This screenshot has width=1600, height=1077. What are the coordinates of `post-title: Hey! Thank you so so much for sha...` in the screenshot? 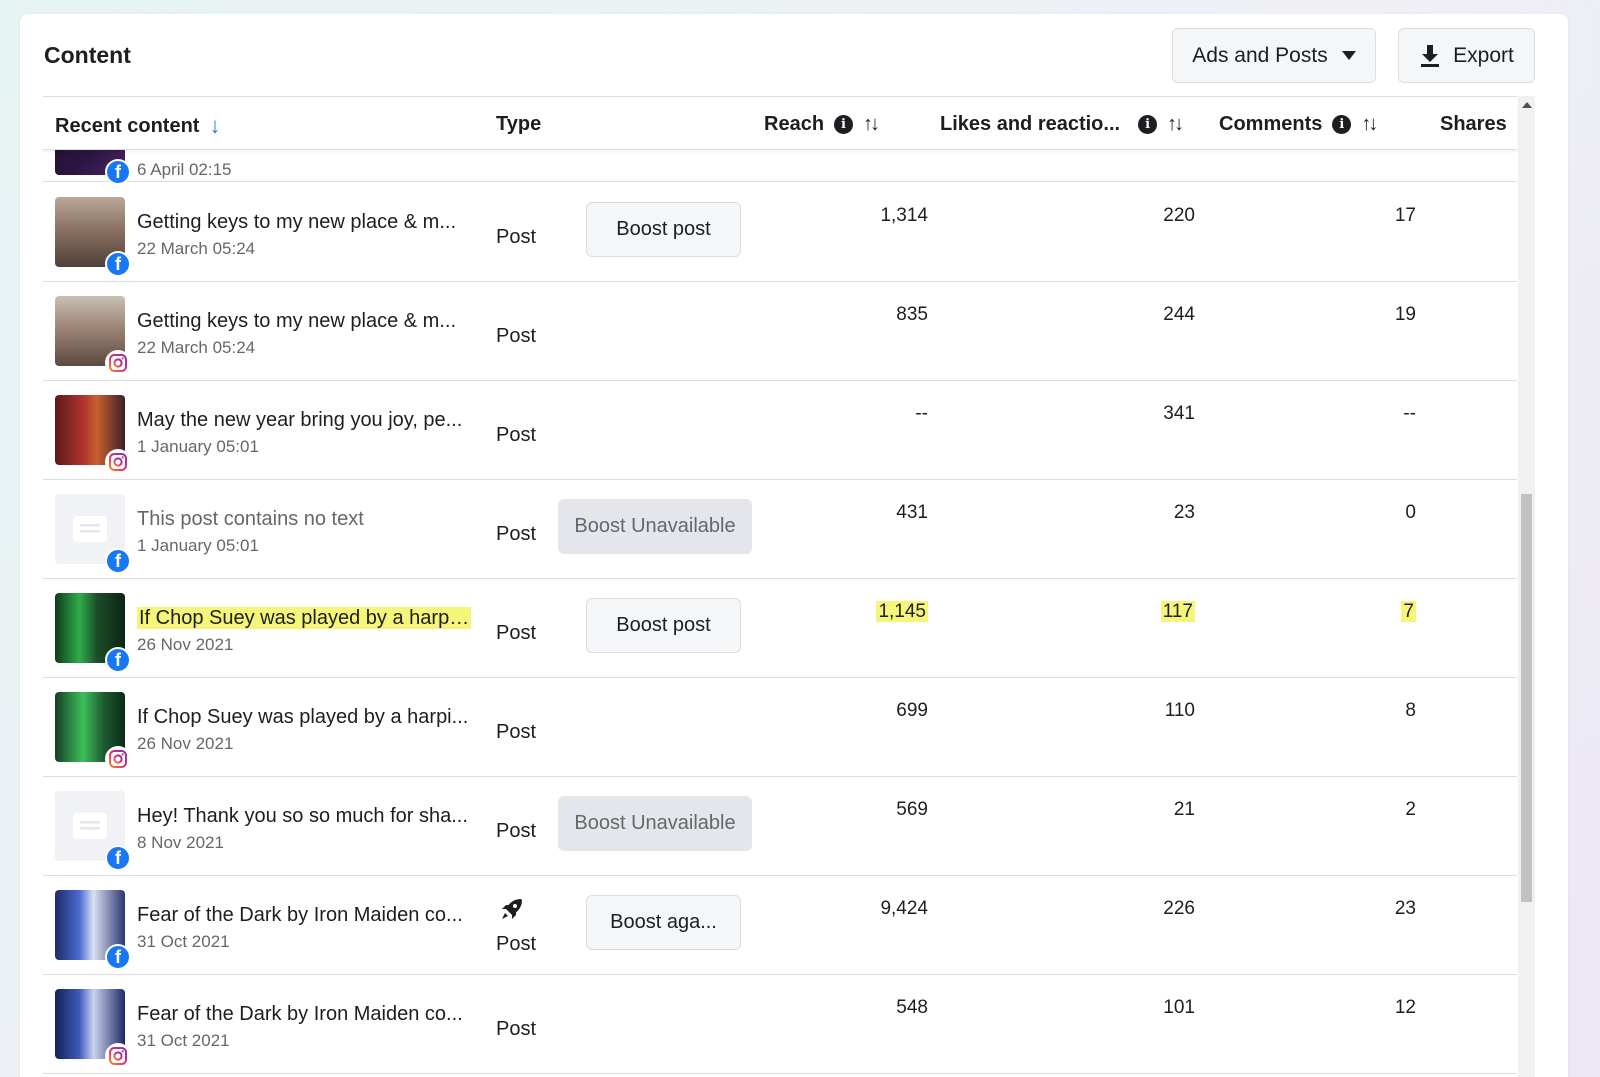 It's located at (304, 816).